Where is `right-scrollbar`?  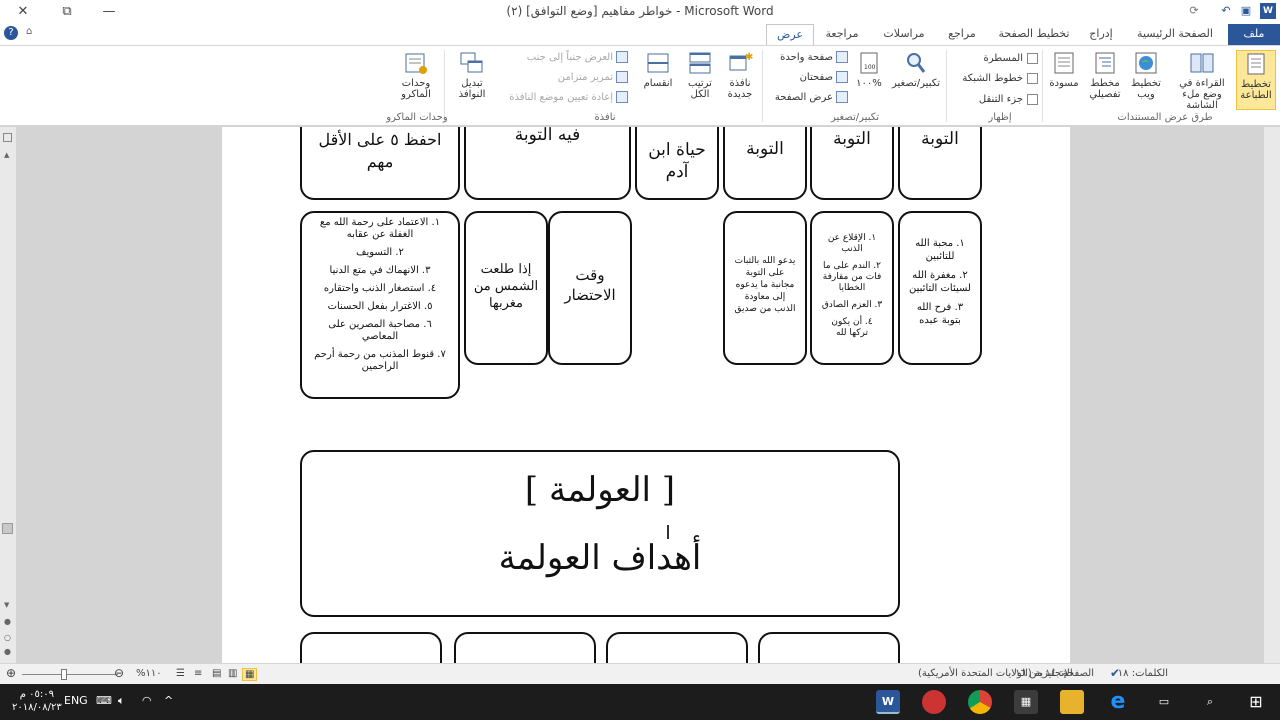 right-scrollbar is located at coordinates (1272, 395).